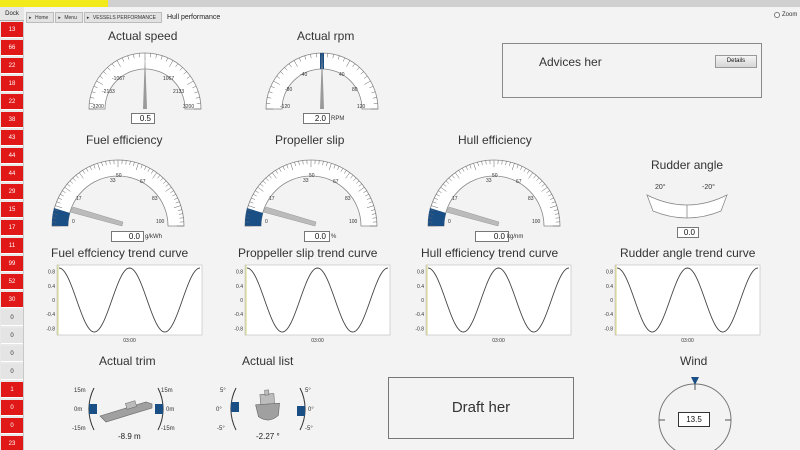 This screenshot has height=450, width=800. What do you see at coordinates (50, 329) in the screenshot?
I see `y-tick-label: -0.8` at bounding box center [50, 329].